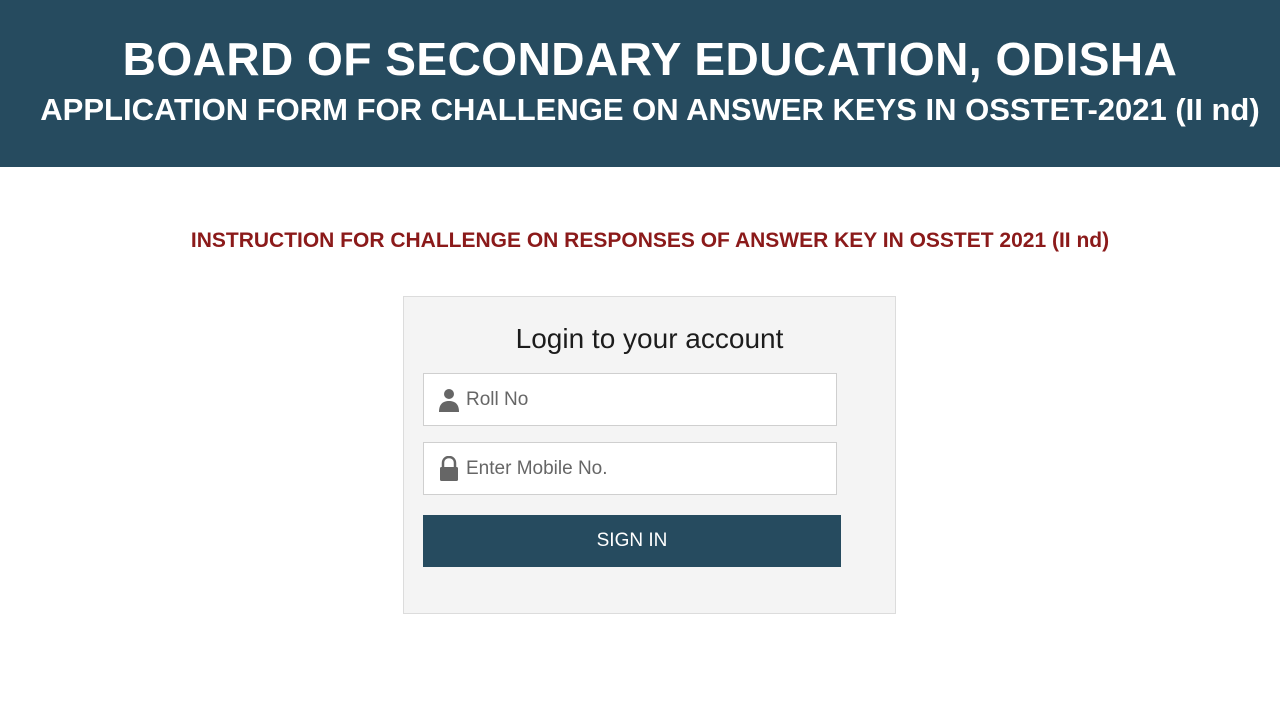 The height and width of the screenshot is (719, 1280). I want to click on mobile-input, so click(646, 468).